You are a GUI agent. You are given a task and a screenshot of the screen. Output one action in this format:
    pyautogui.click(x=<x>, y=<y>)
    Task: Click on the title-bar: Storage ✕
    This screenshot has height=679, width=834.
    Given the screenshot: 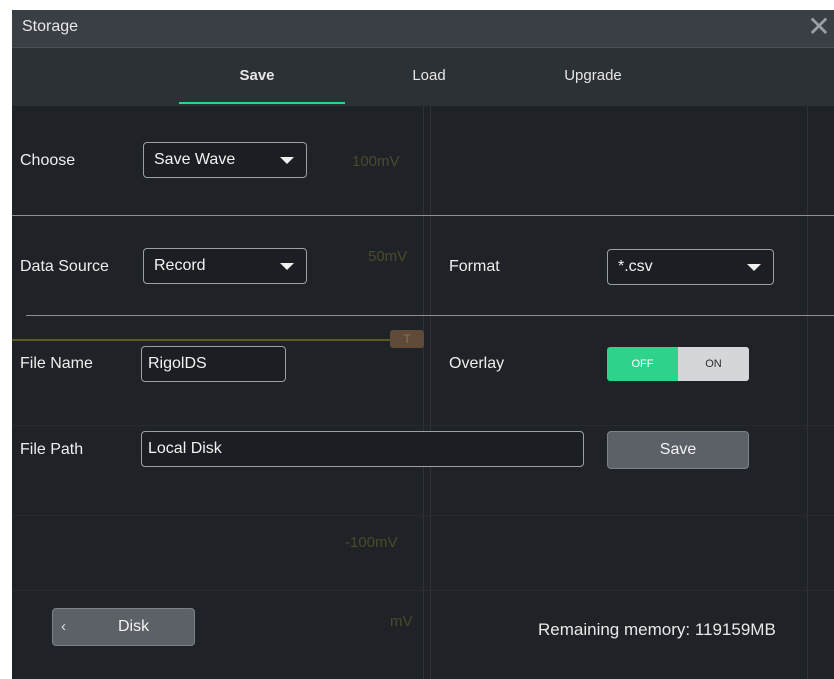 What is the action you would take?
    pyautogui.click(x=423, y=28)
    